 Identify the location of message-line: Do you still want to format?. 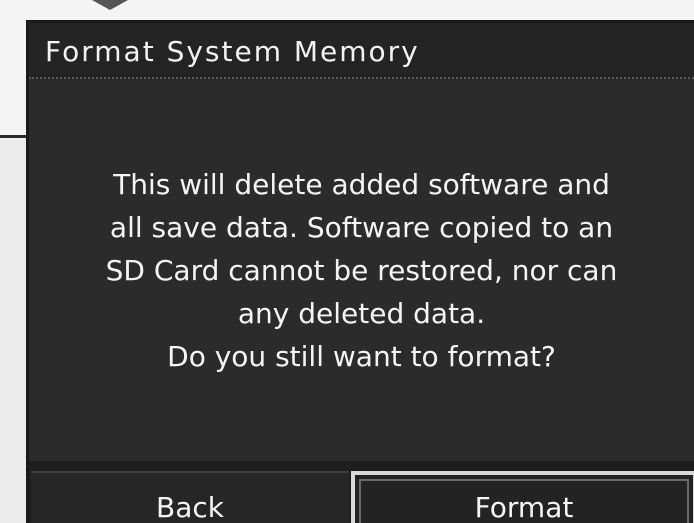
(361, 356).